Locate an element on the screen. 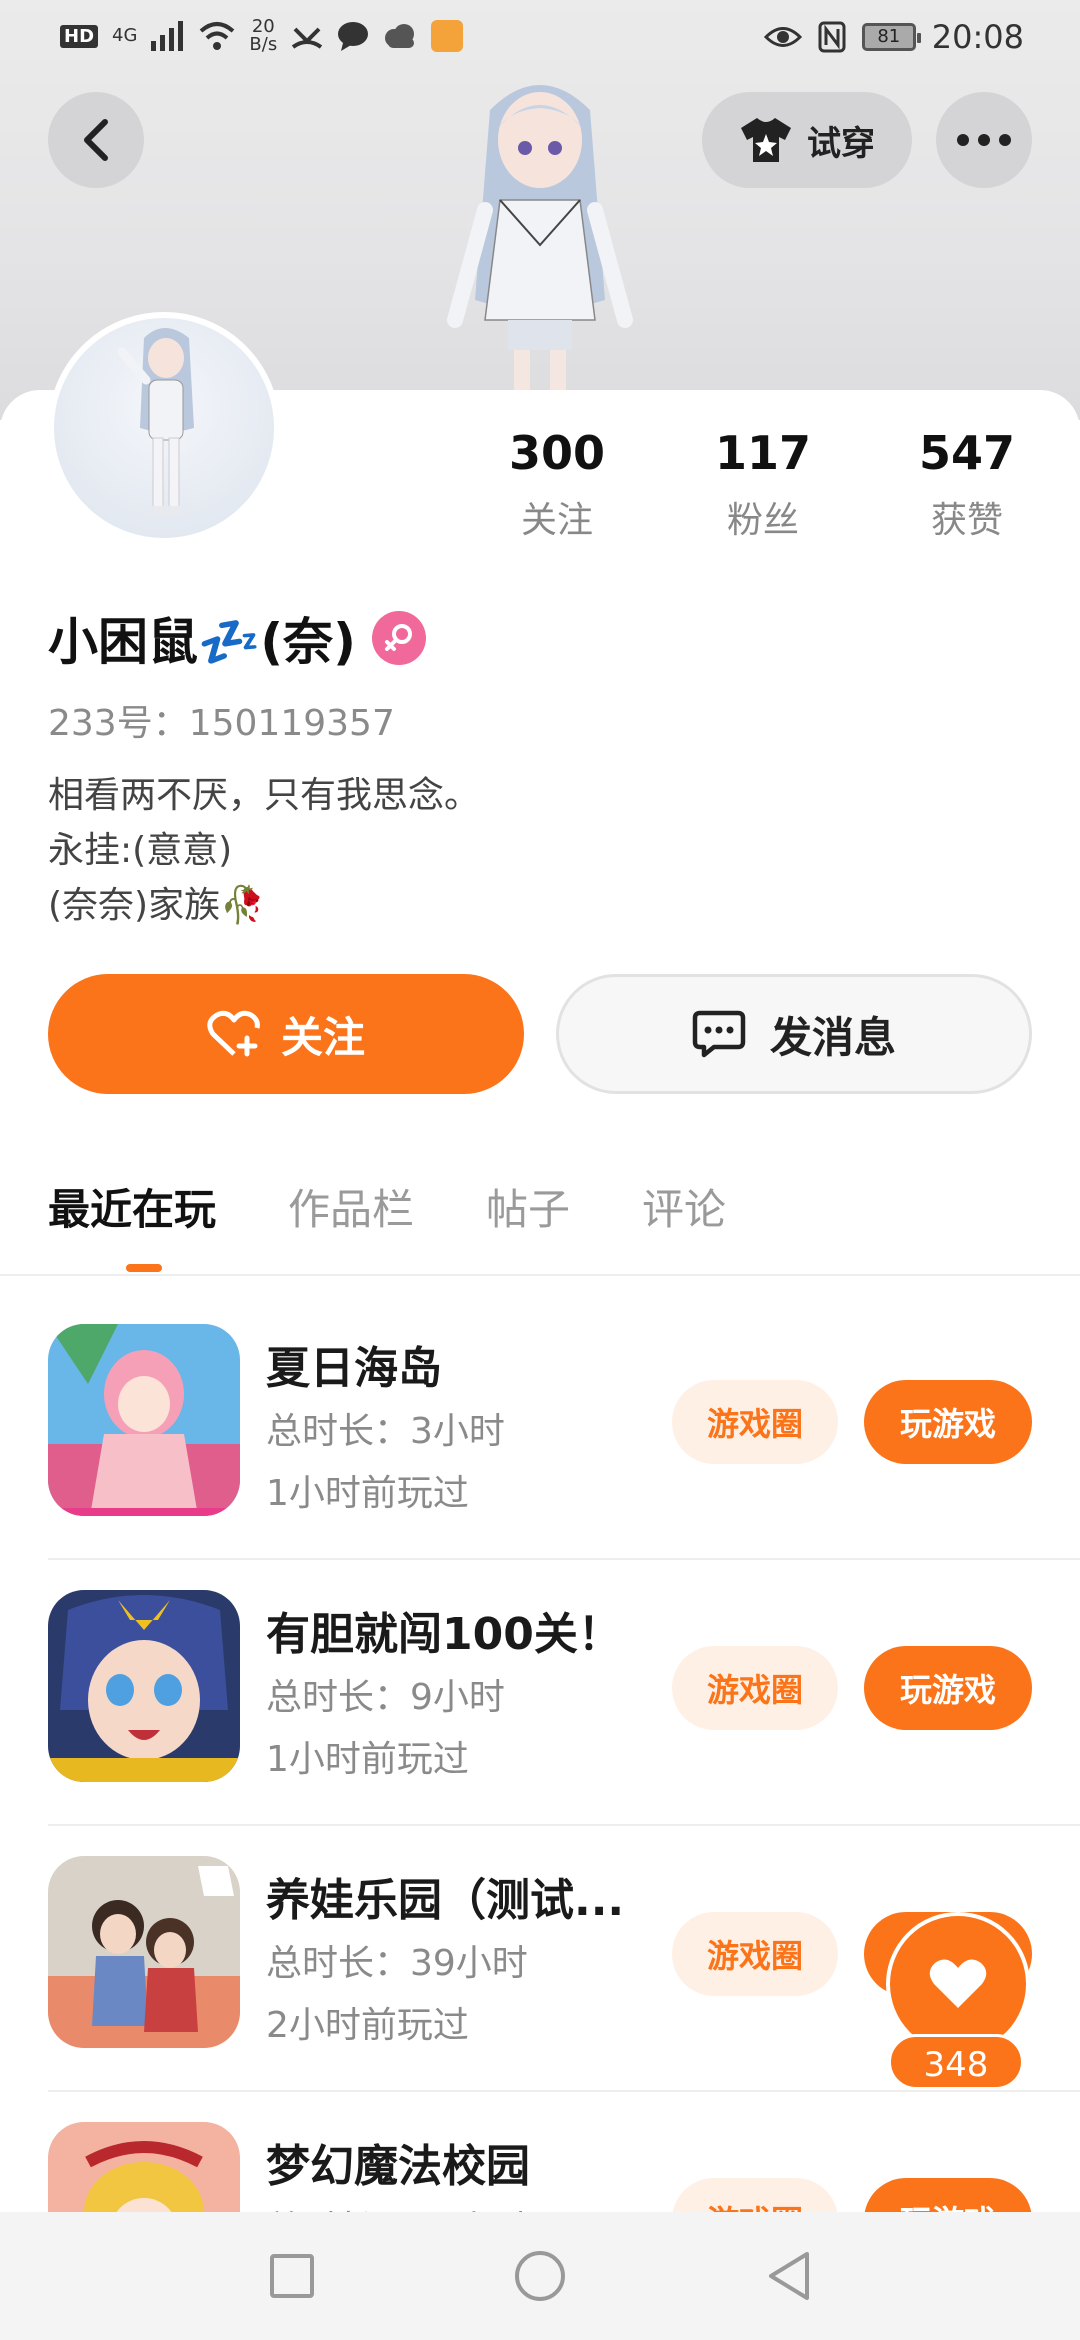 This screenshot has width=1080, height=2340. following-label: 关注 is located at coordinates (556, 520).